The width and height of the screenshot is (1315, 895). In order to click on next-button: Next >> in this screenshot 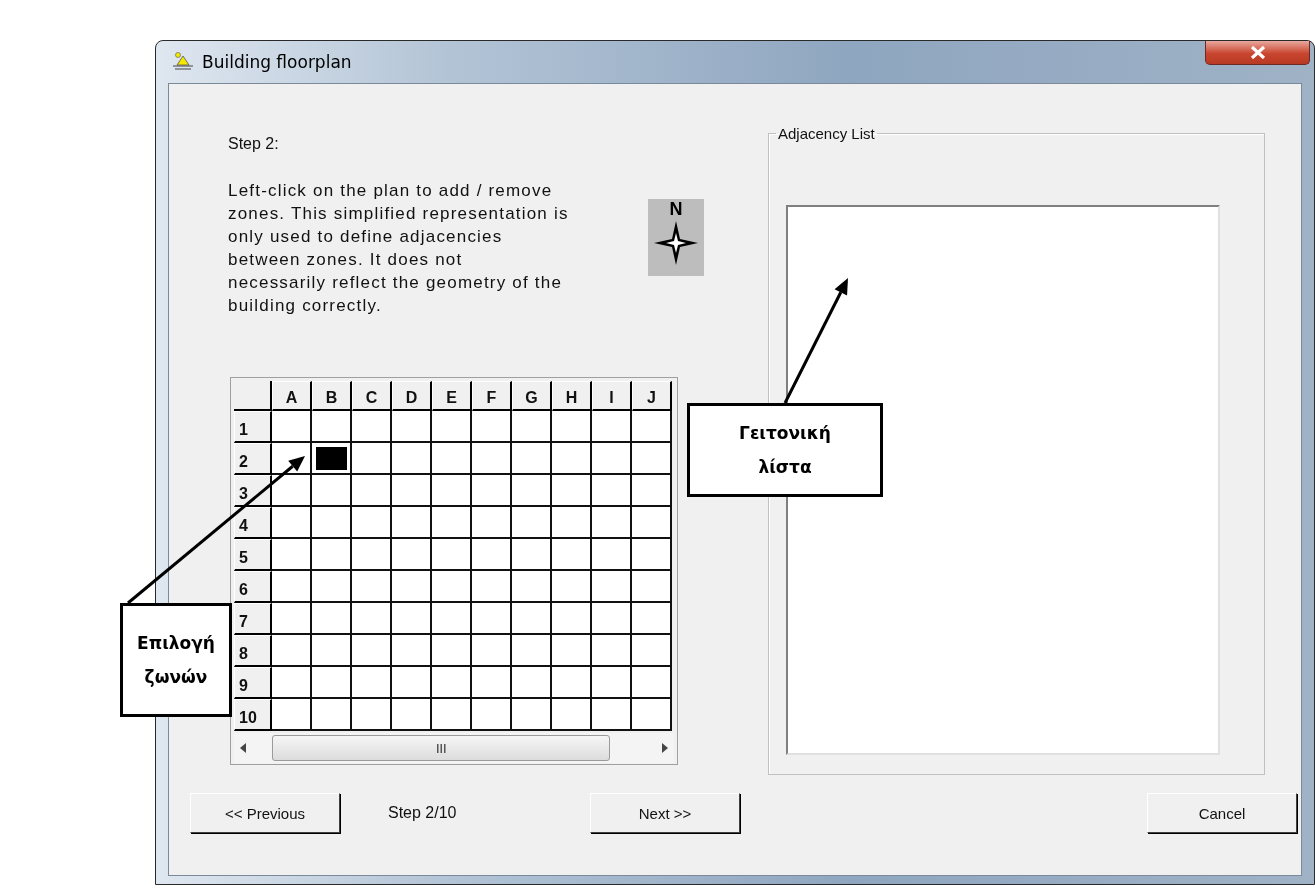, I will do `click(665, 813)`.